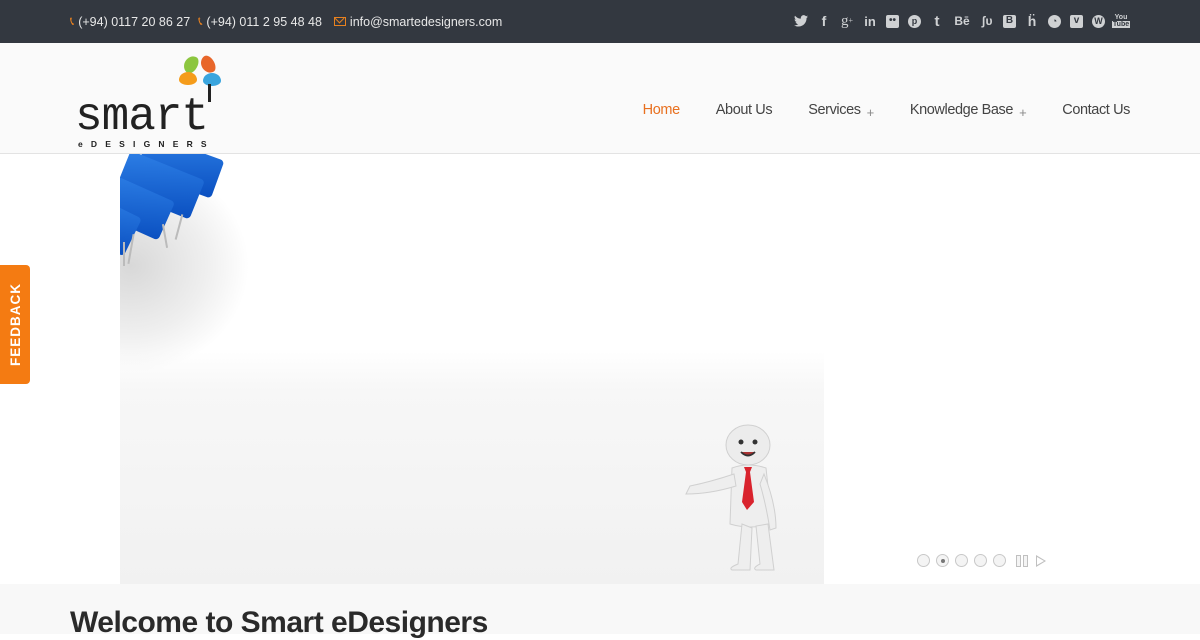  Describe the element at coordinates (937, 21) in the screenshot. I see `tumblr-icon: t` at that location.